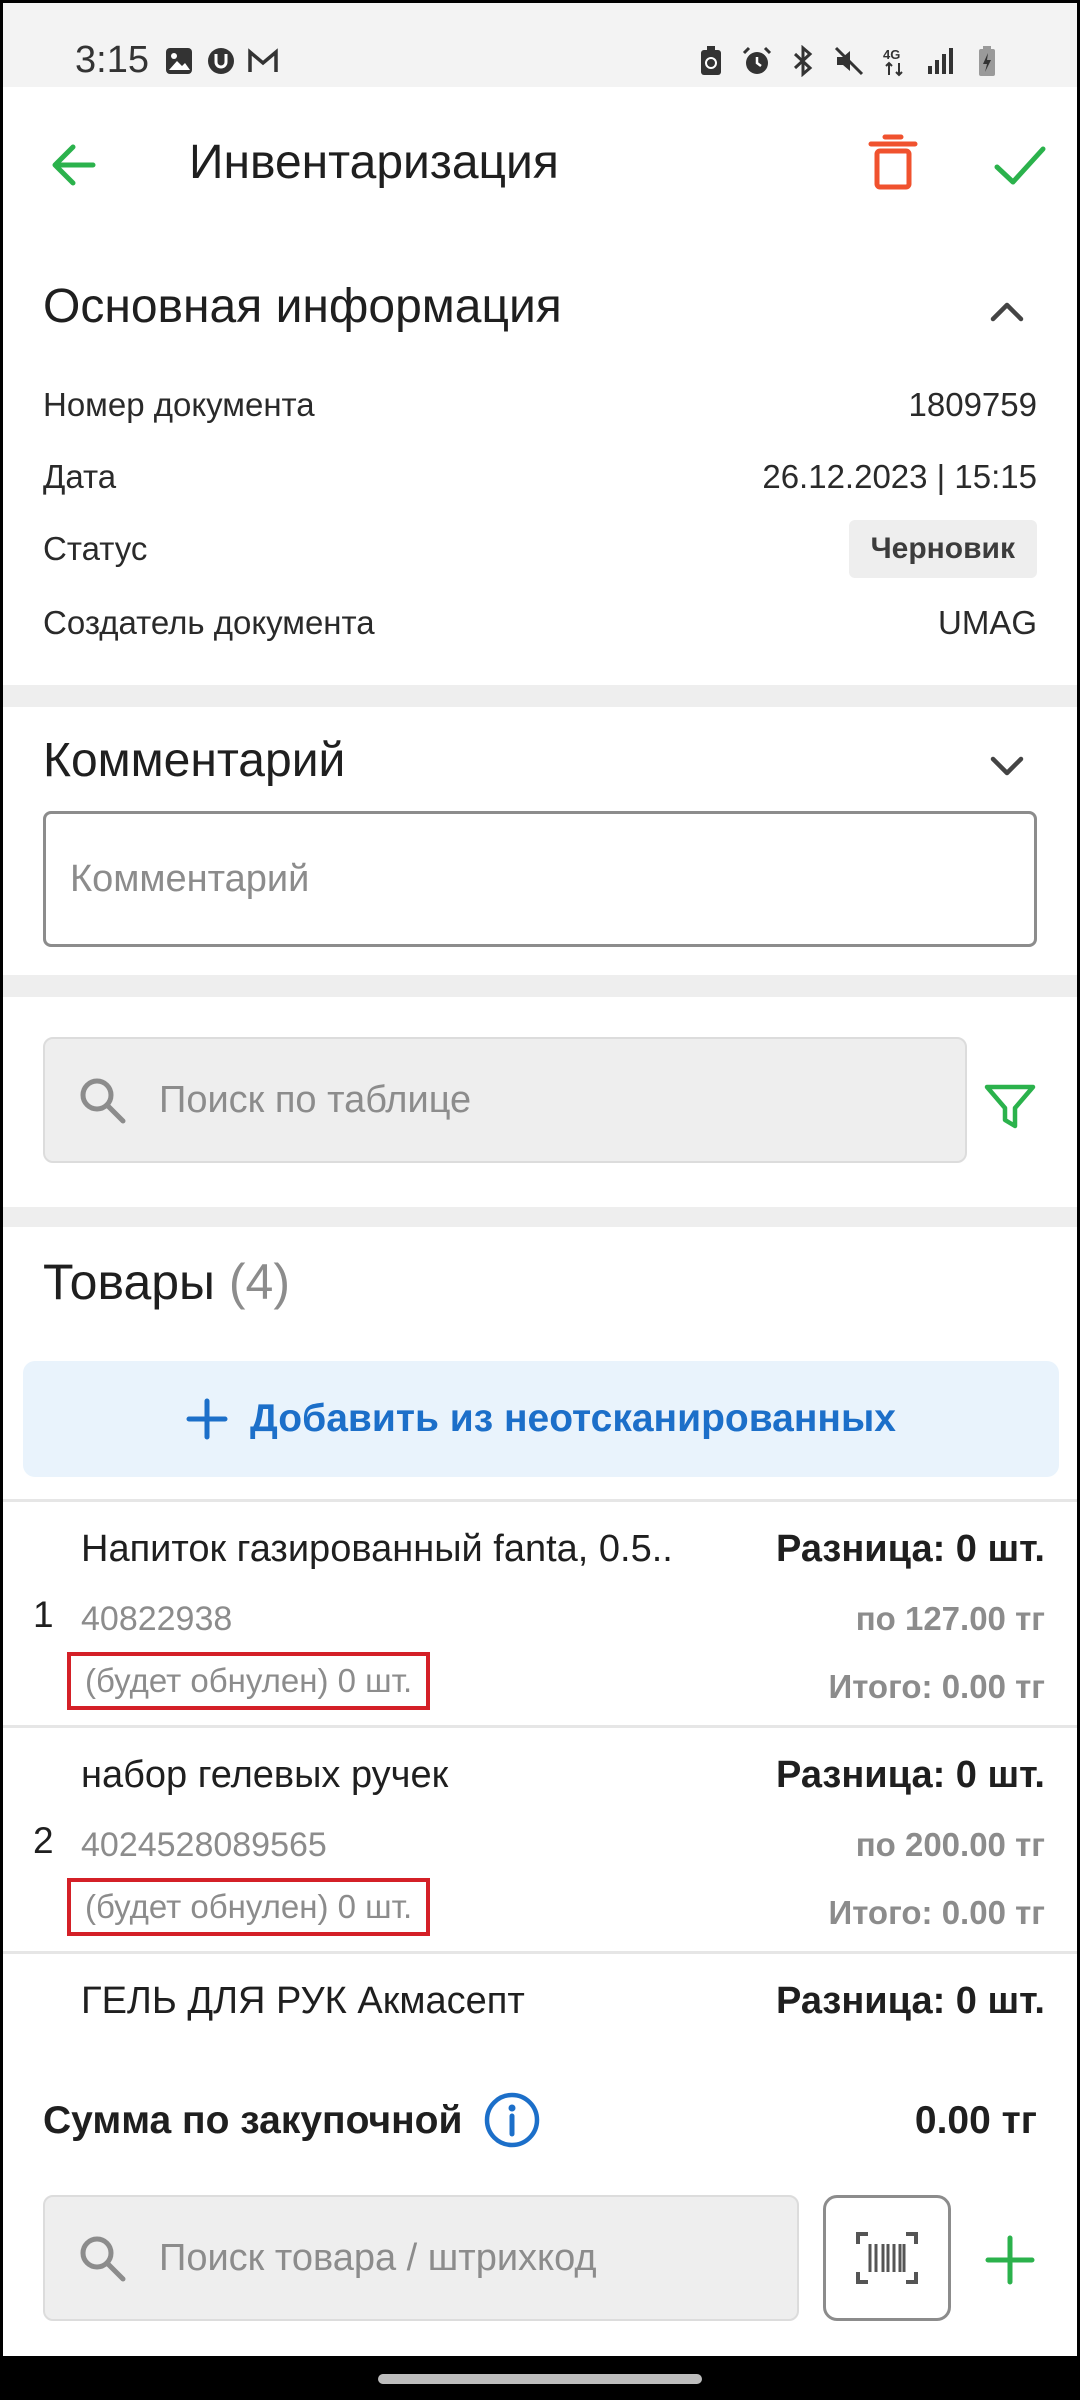 The image size is (1080, 2400). I want to click on basic-info-heading: Основная информация, so click(302, 306).